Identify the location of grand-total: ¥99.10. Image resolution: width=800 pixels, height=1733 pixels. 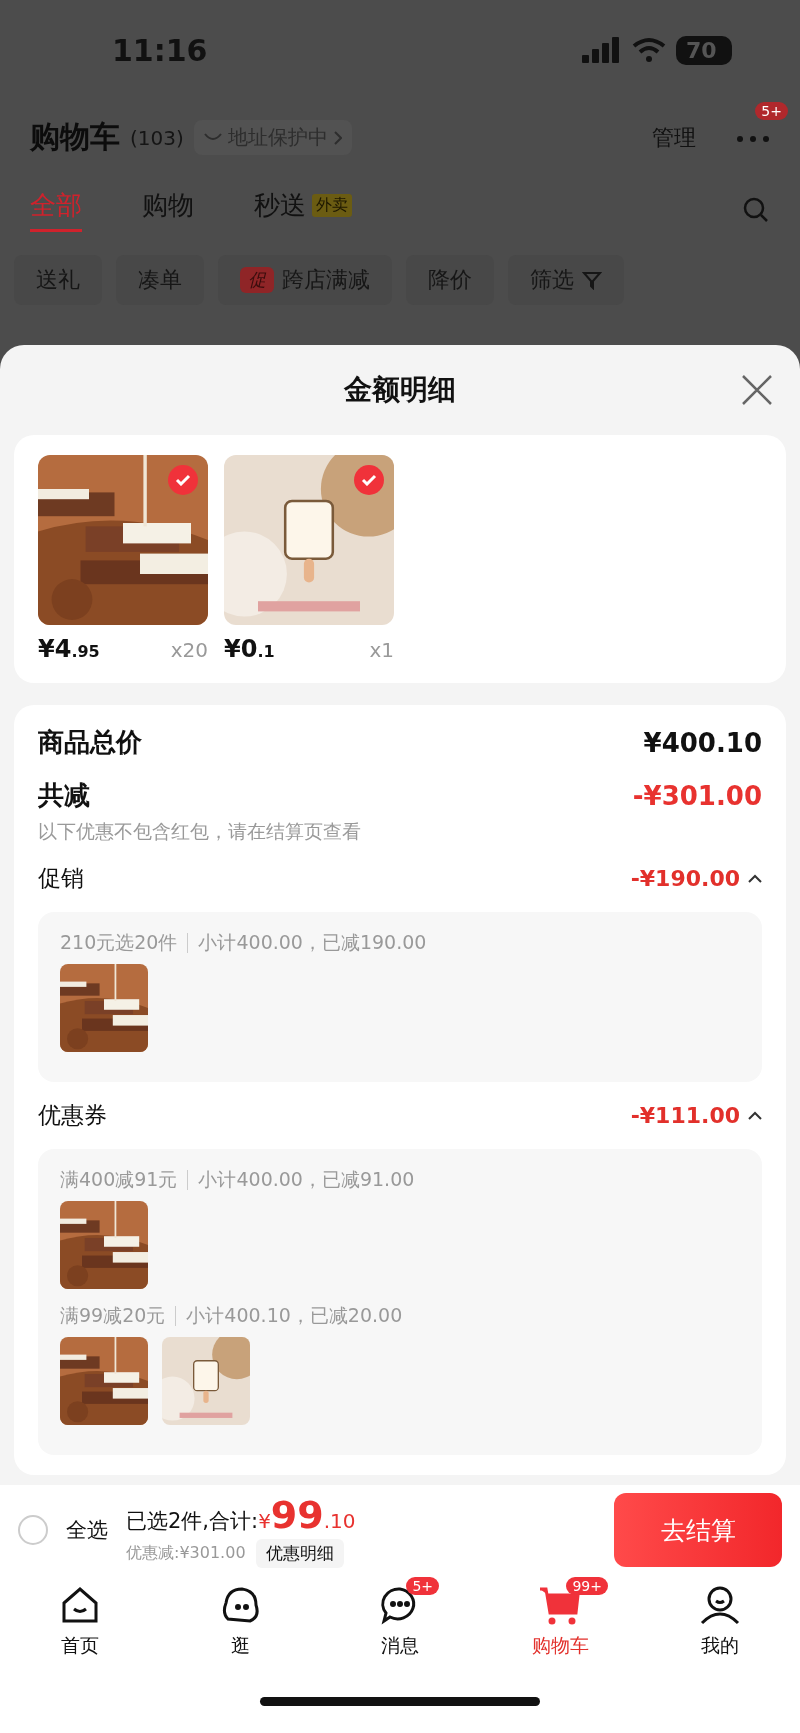
(307, 1514).